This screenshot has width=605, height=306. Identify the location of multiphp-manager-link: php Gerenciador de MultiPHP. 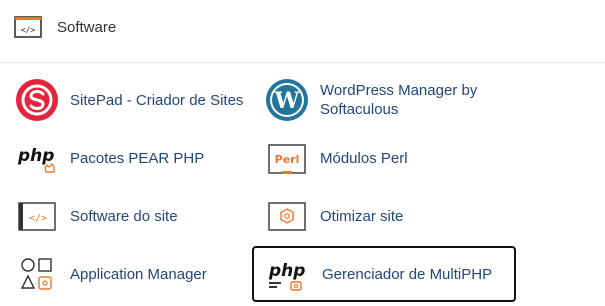
(384, 274).